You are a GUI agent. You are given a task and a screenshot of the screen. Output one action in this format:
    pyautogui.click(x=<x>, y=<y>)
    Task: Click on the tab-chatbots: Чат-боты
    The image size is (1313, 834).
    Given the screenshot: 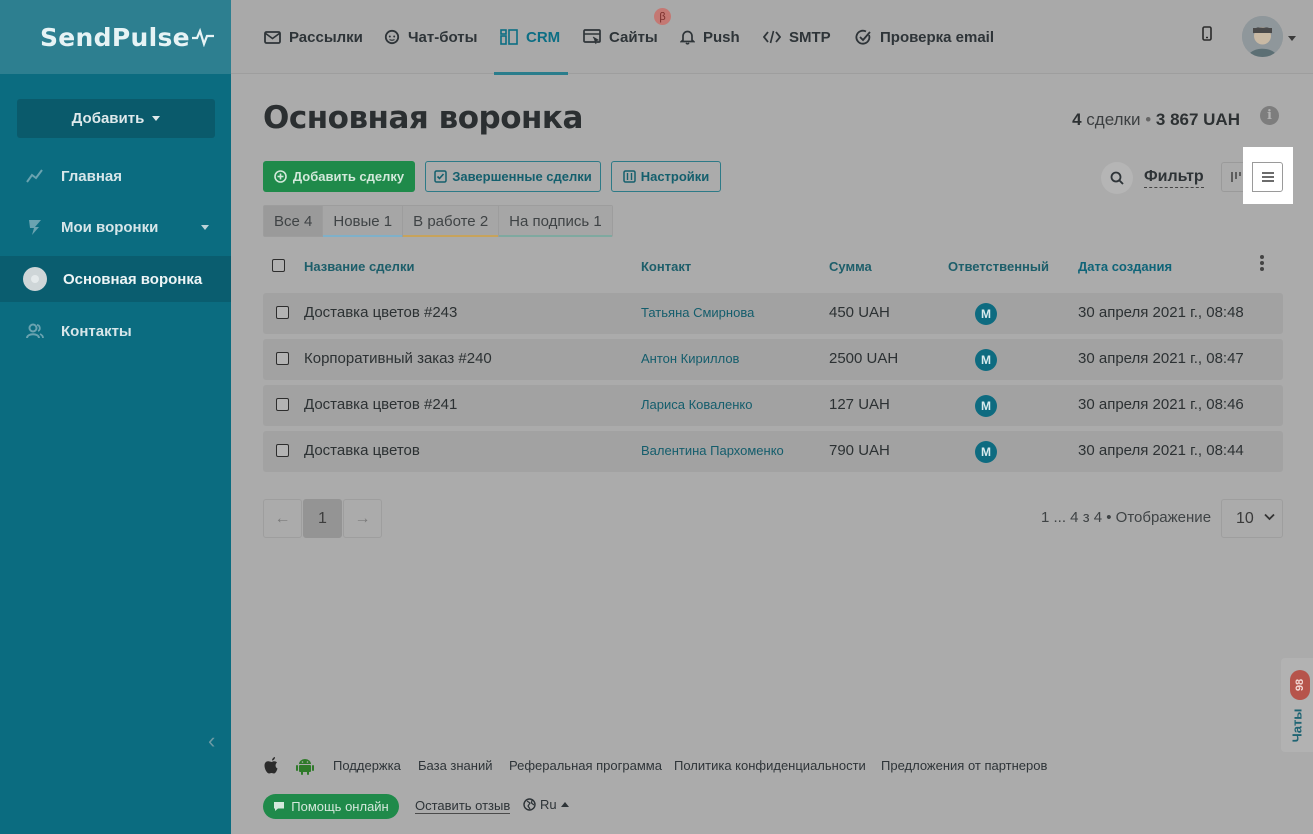 What is the action you would take?
    pyautogui.click(x=430, y=37)
    